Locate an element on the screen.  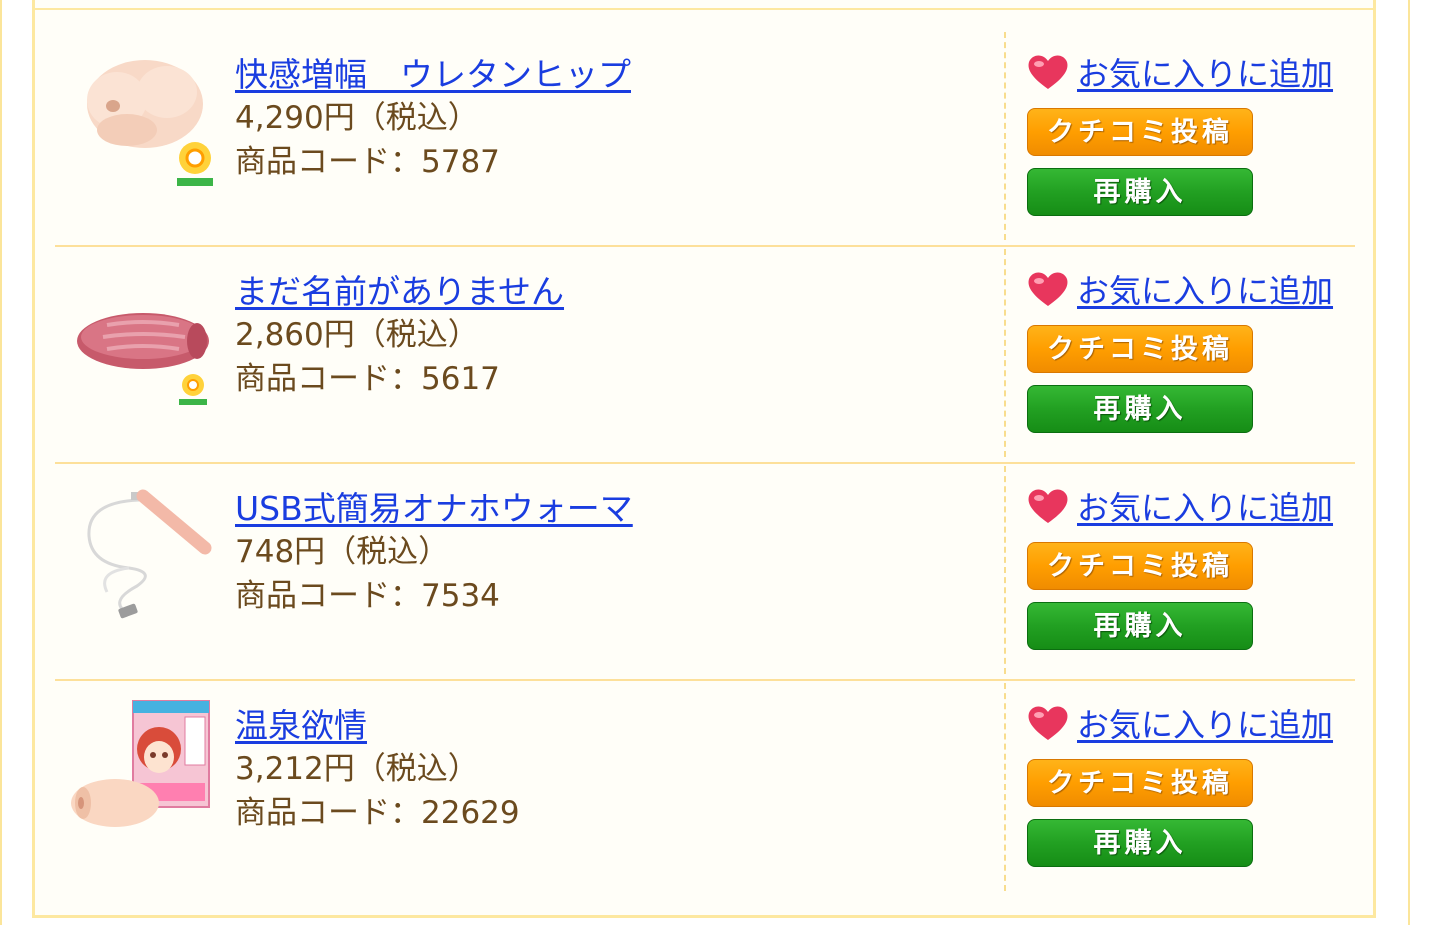
product-price: 3,212円（税込） is located at coordinates (357, 769).